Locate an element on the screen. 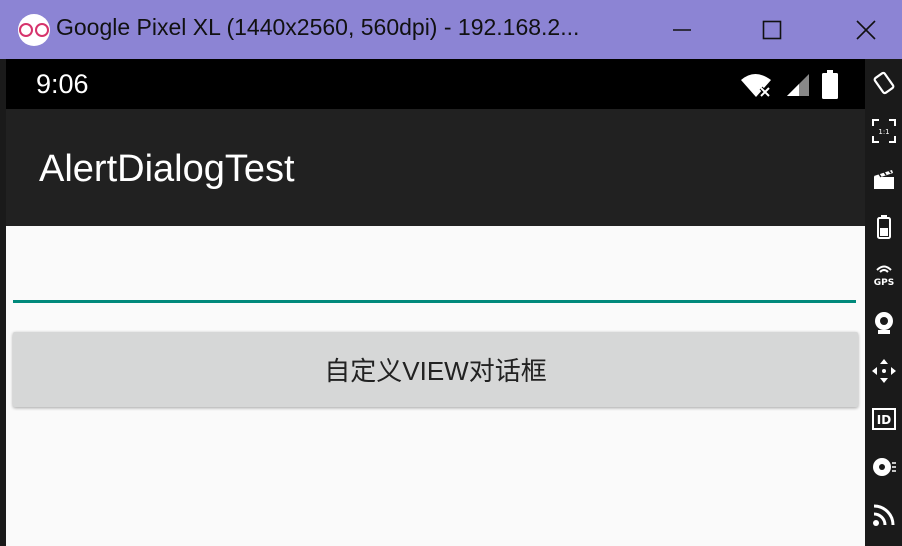  camera-widget-button is located at coordinates (884, 323).